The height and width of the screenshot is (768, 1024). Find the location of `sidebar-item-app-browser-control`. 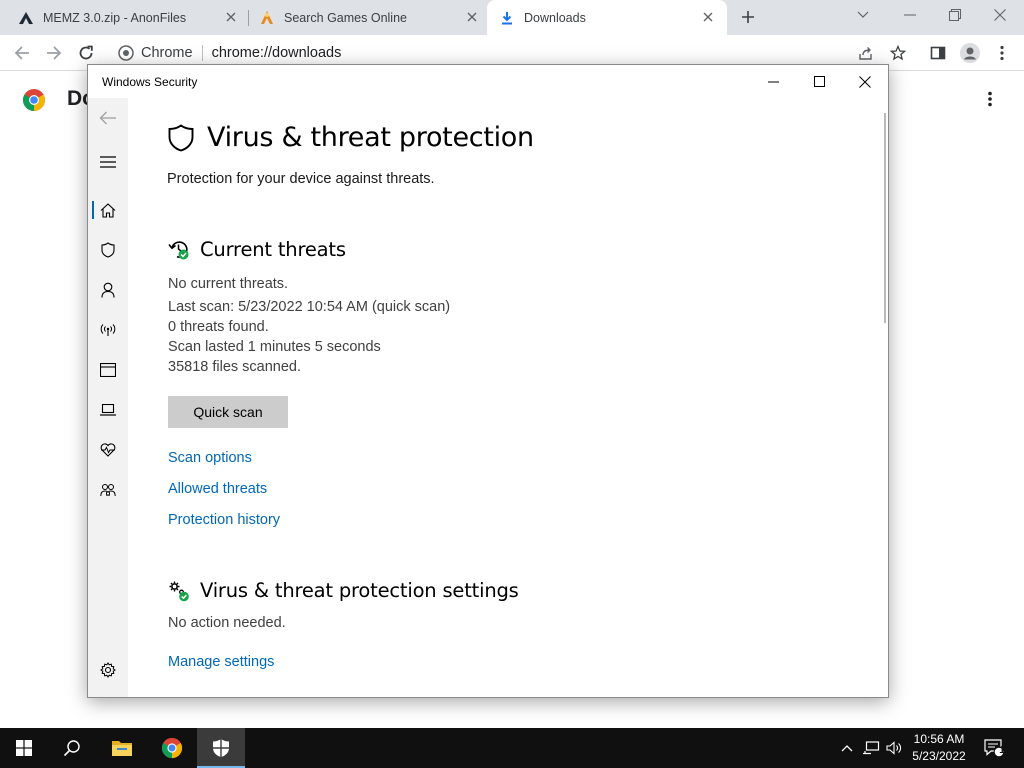

sidebar-item-app-browser-control is located at coordinates (108, 370).